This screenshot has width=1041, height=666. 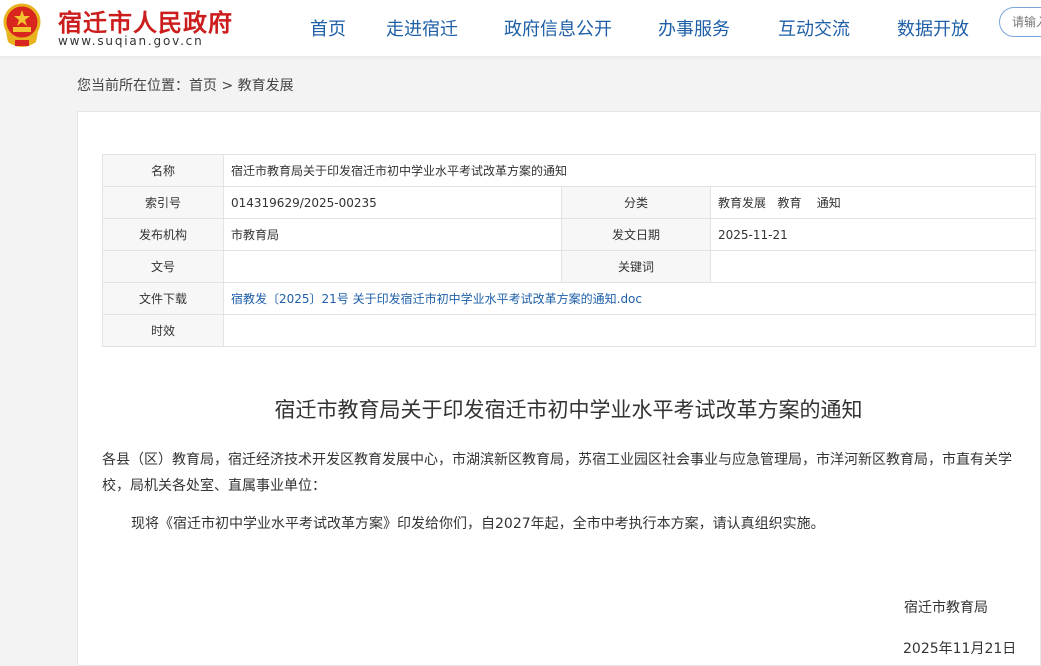 I want to click on docno-label: 文号, so click(x=163, y=266).